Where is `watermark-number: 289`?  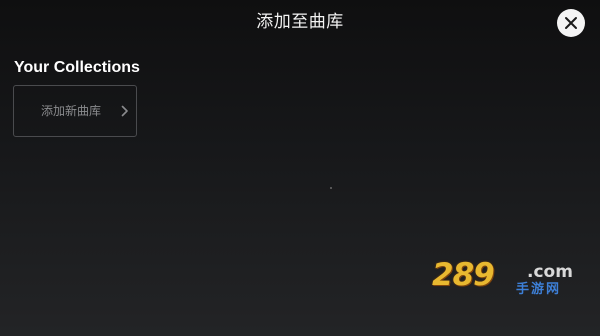 watermark-number: 289 is located at coordinates (463, 275).